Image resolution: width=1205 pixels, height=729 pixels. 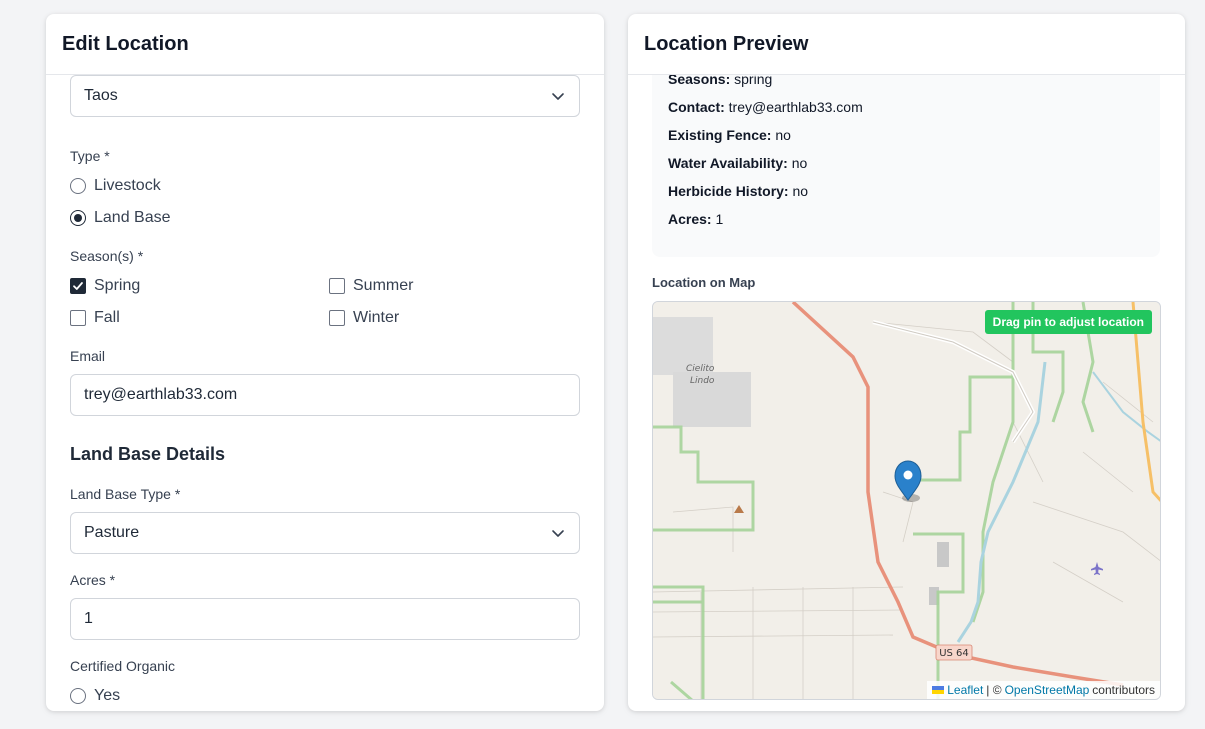 What do you see at coordinates (729, 135) in the screenshot?
I see `detail-existing-fence: Existing Fence: no` at bounding box center [729, 135].